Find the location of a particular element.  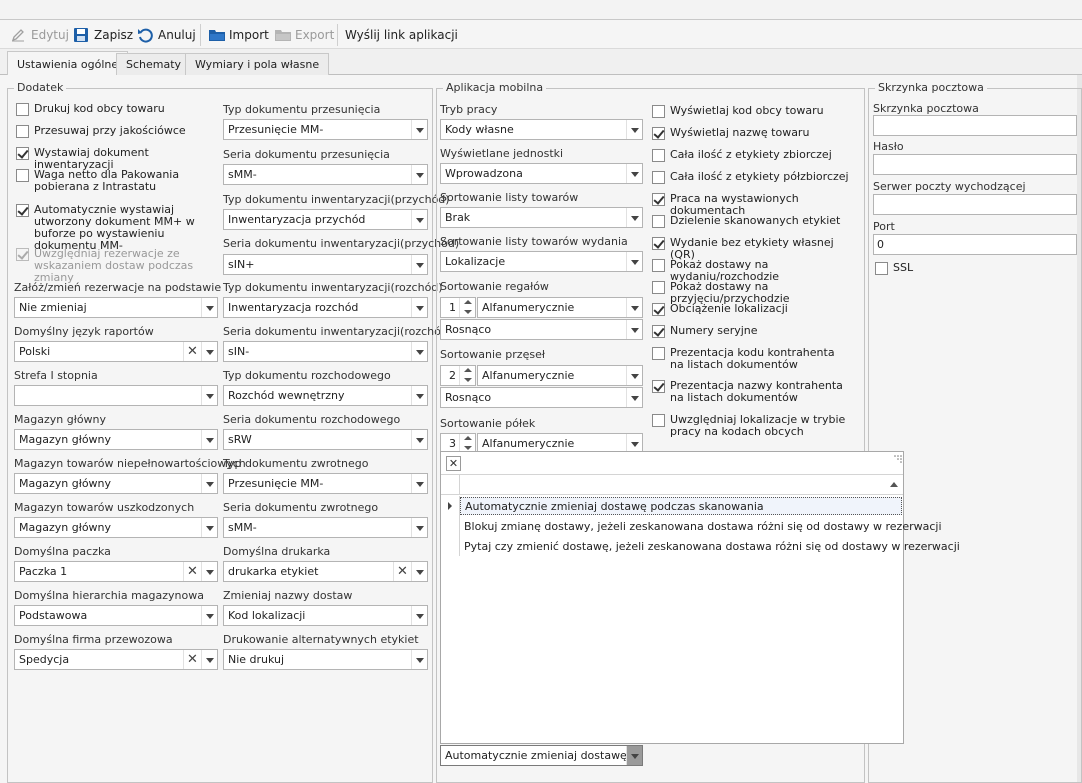

checkbox-print-foreign-code: Drukuj kod obcy towaru is located at coordinates (113, 109).